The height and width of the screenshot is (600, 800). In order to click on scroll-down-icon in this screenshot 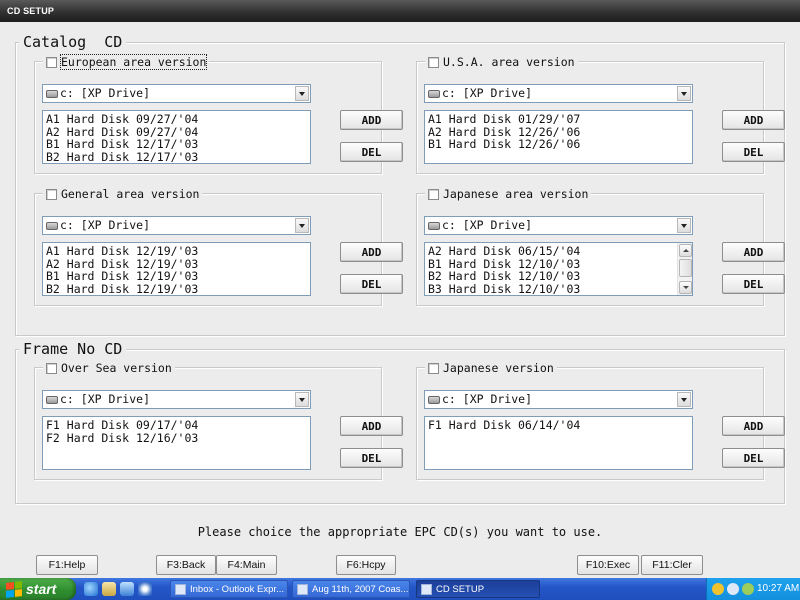, I will do `click(685, 287)`.